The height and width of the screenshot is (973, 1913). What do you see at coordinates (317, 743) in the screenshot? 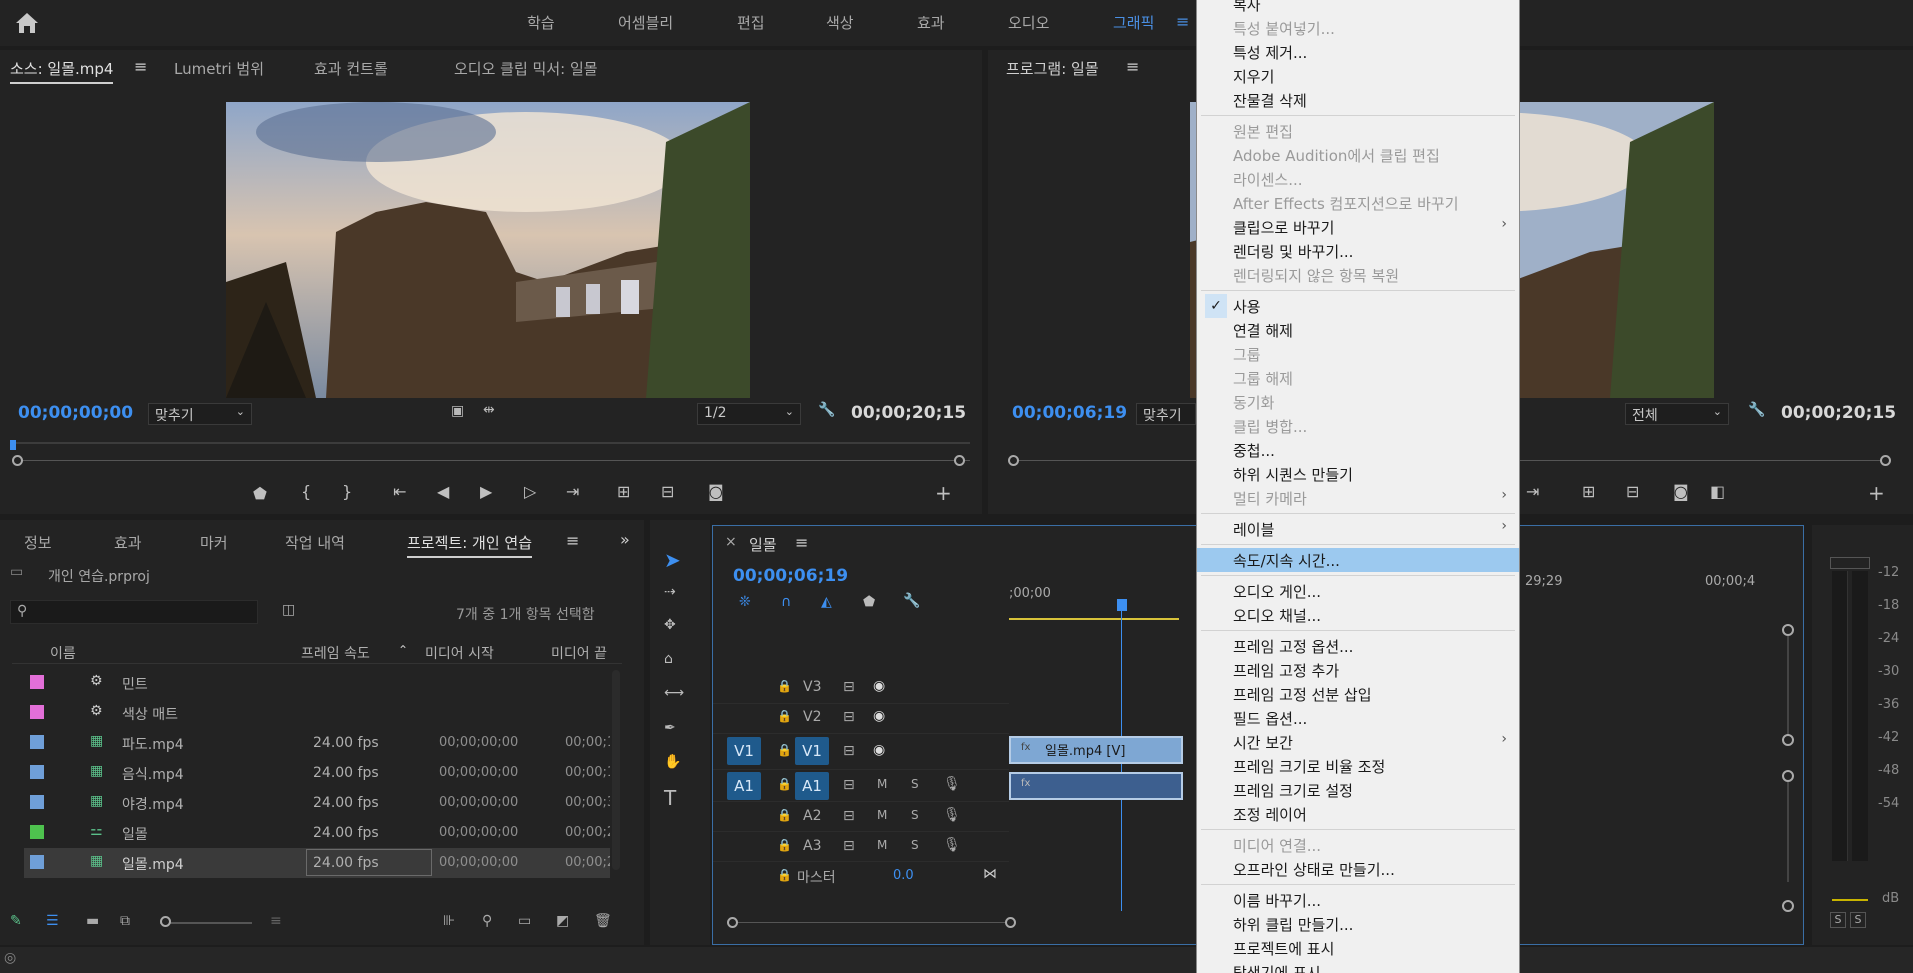
I see `list-item: ▦ 파도.mp4 24.00 fps 00;00;00;00 00;00;17` at bounding box center [317, 743].